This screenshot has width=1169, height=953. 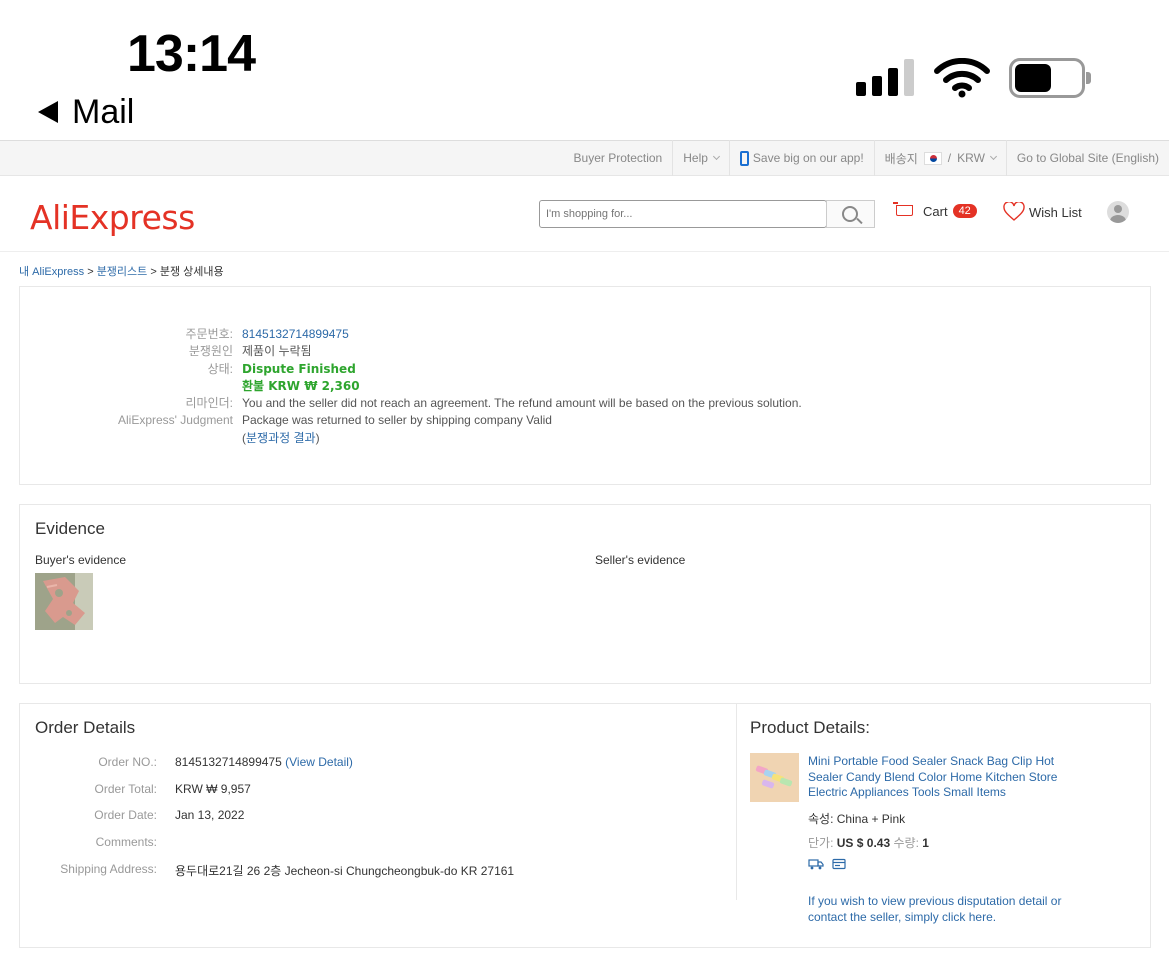 I want to click on product-details-title: Product Details:, so click(x=810, y=727).